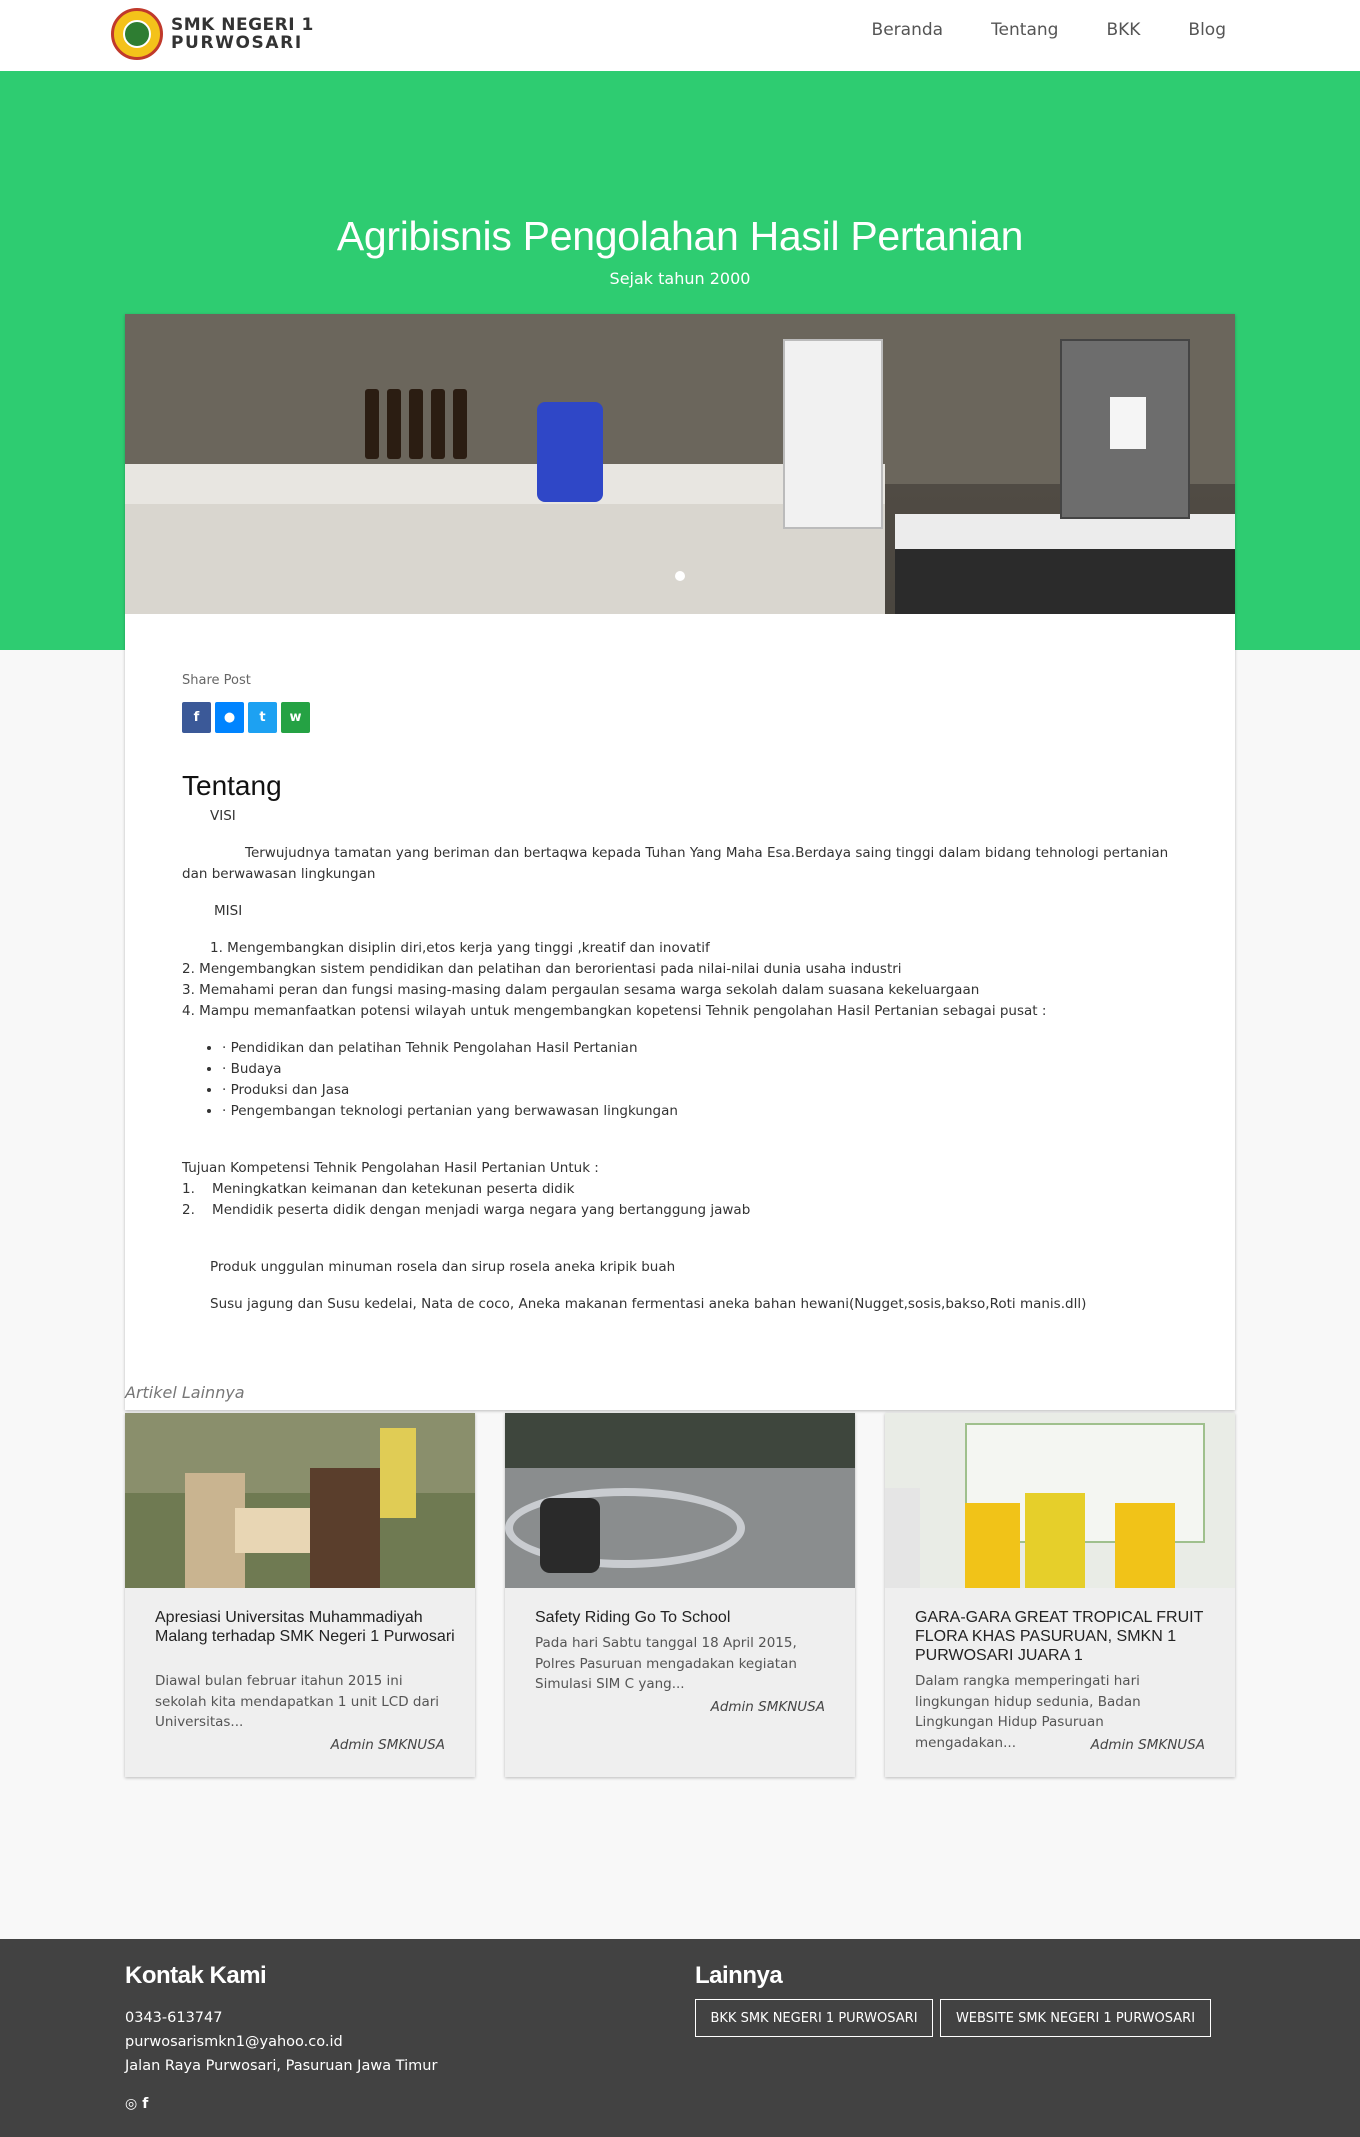  Describe the element at coordinates (246, 717) in the screenshot. I see `share-buttons: f ● t w` at that location.